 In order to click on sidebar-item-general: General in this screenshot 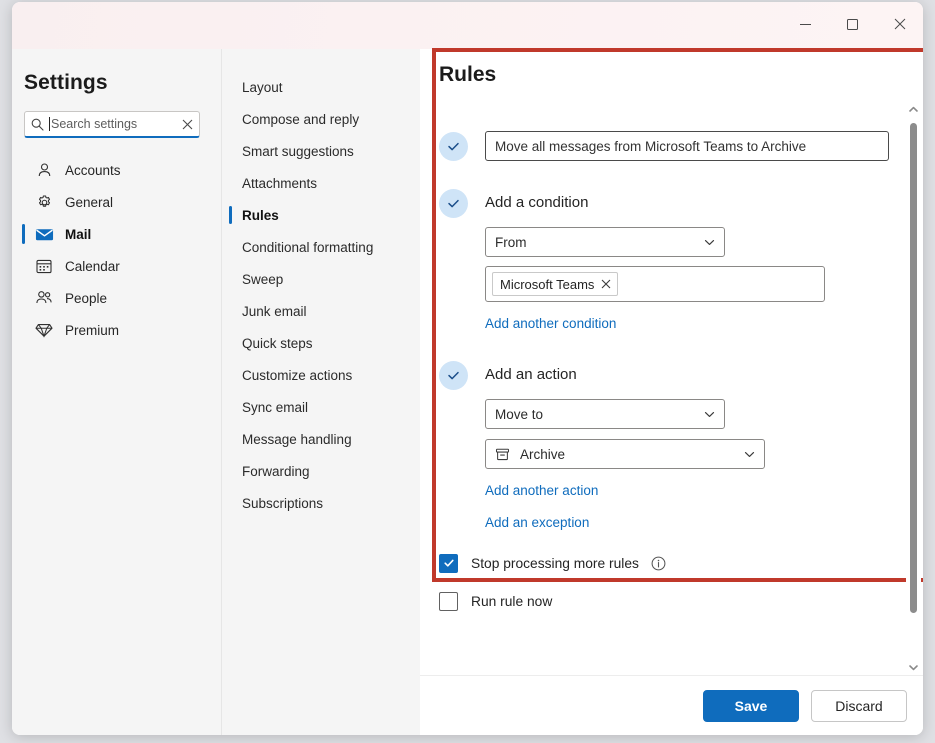, I will do `click(116, 202)`.